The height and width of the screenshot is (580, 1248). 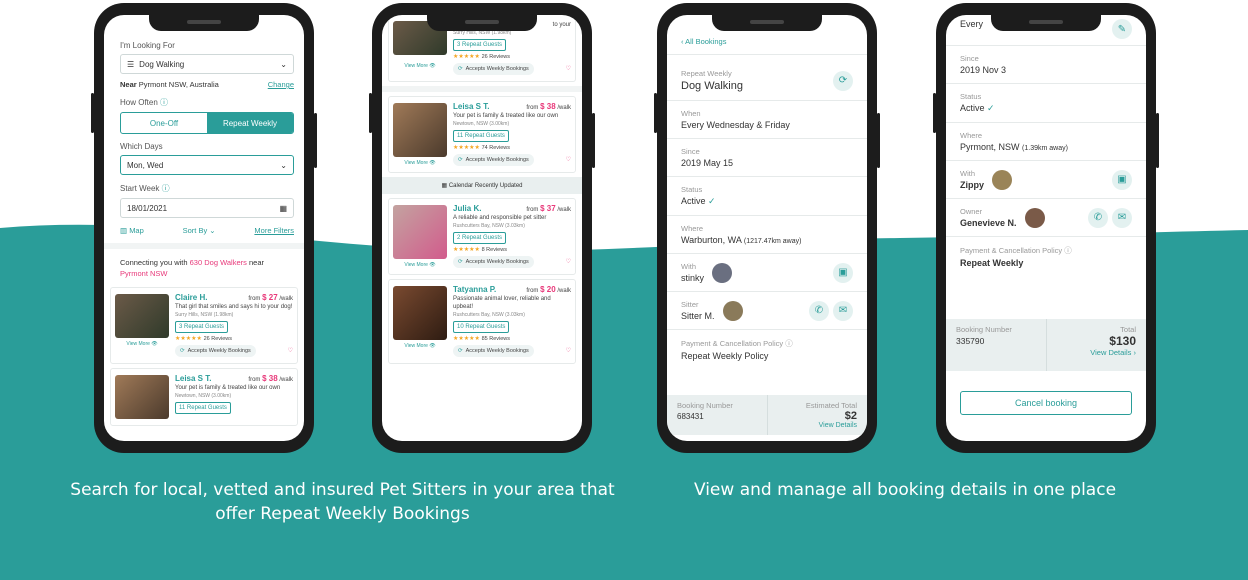 What do you see at coordinates (1122, 341) in the screenshot?
I see `total-value: $130` at bounding box center [1122, 341].